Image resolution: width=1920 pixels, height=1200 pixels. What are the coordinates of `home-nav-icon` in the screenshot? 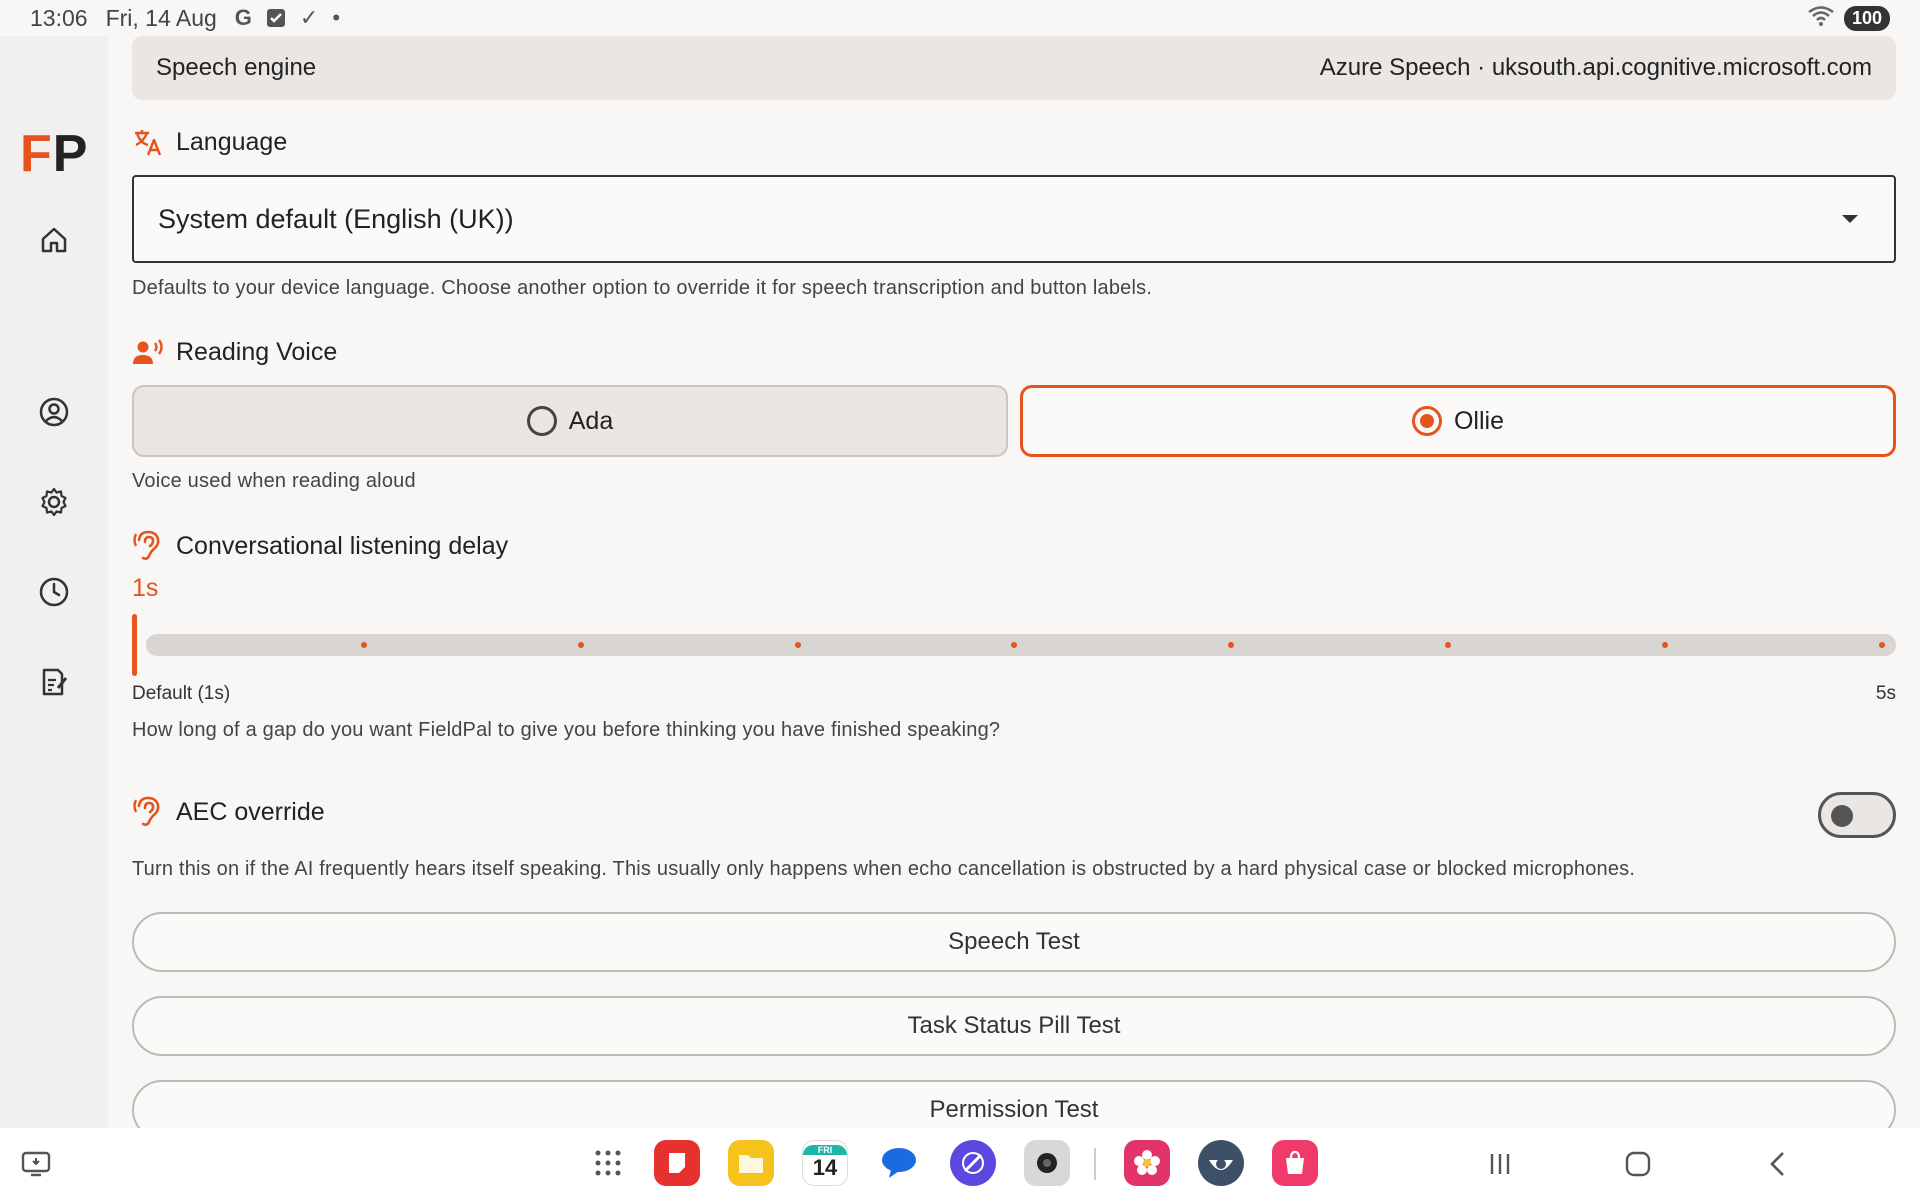 It's located at (1638, 1164).